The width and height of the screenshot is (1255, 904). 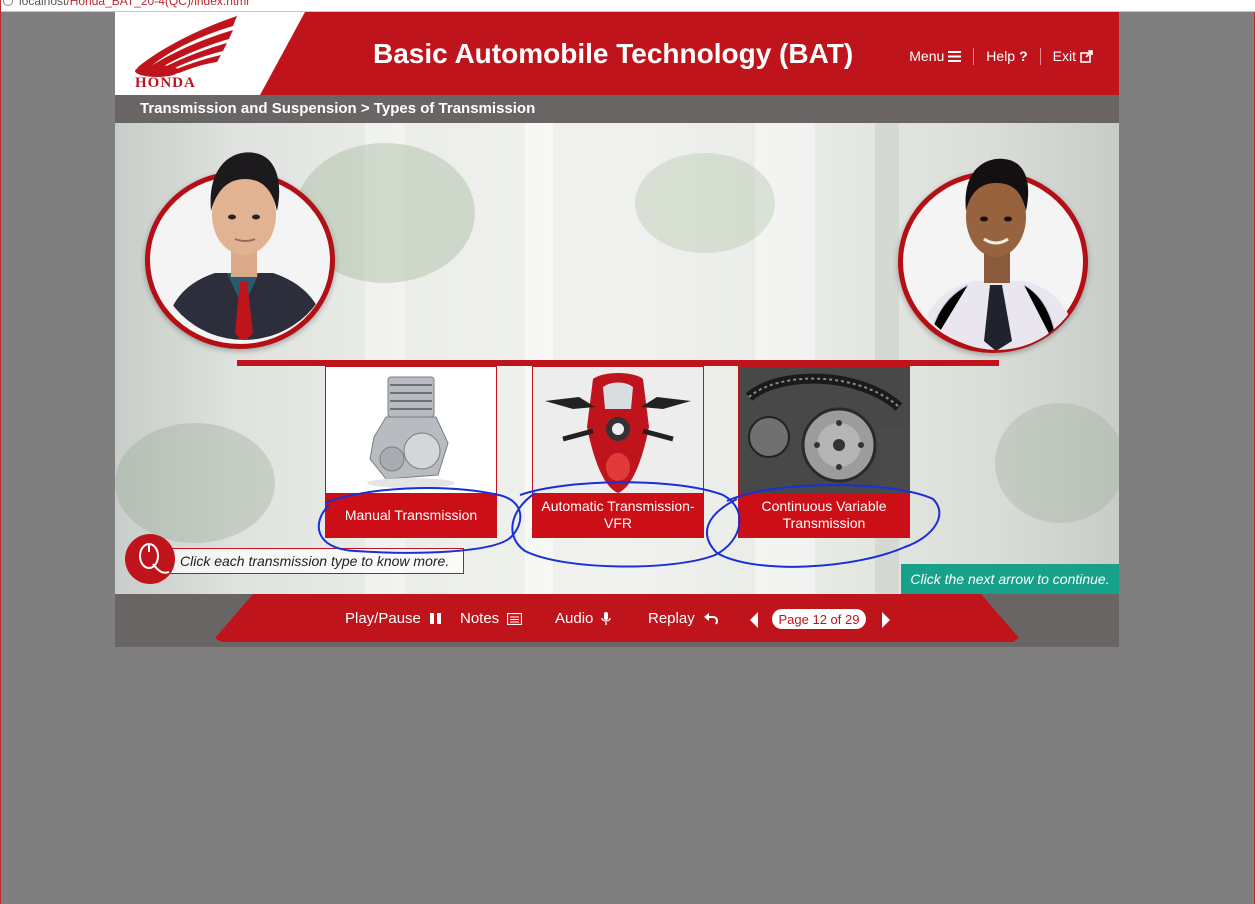 What do you see at coordinates (955, 56) in the screenshot?
I see `hamburger-icon` at bounding box center [955, 56].